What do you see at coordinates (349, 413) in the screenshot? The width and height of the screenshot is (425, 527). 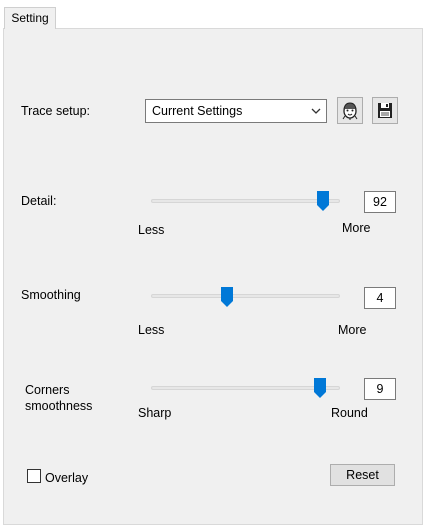 I see `corners-max-label: Round` at bounding box center [349, 413].